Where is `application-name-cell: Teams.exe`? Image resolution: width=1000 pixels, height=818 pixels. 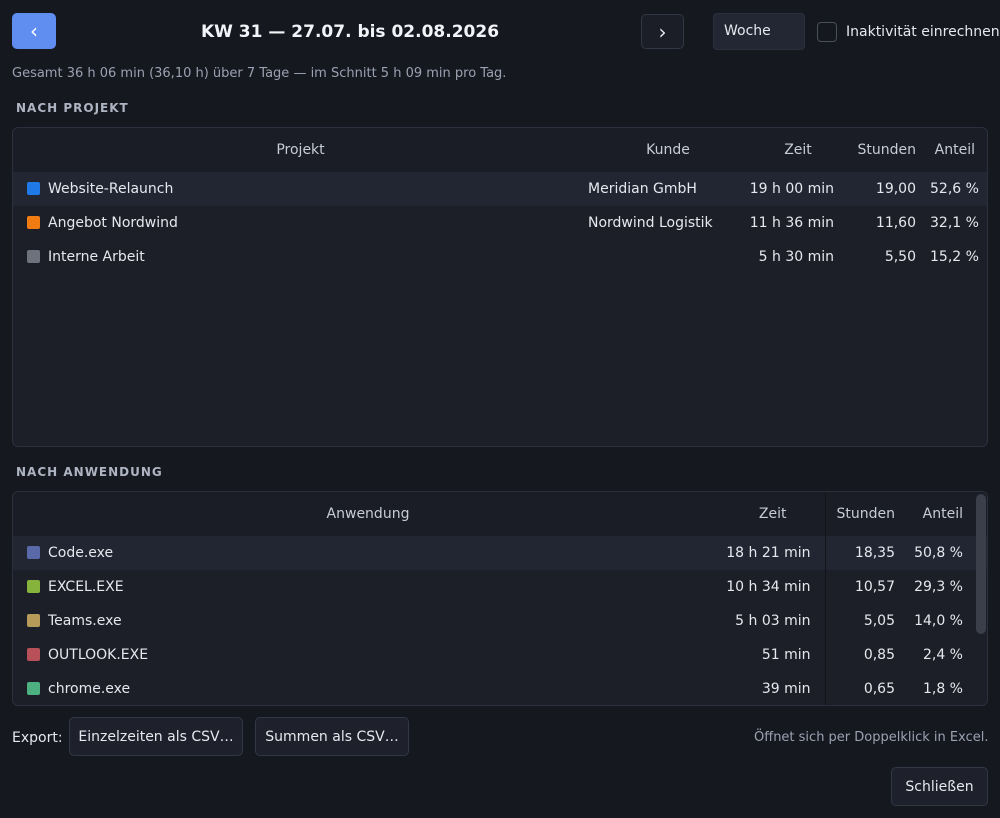 application-name-cell: Teams.exe is located at coordinates (368, 621).